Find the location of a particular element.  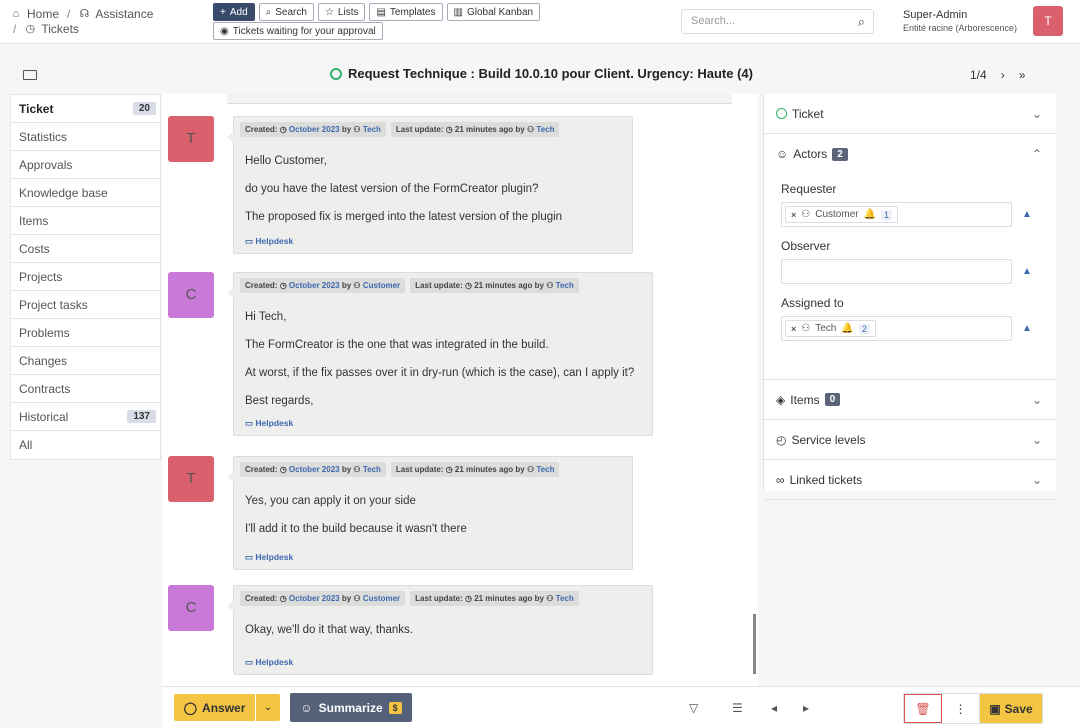

tab-project-tasks: Project tasks is located at coordinates (85, 305).